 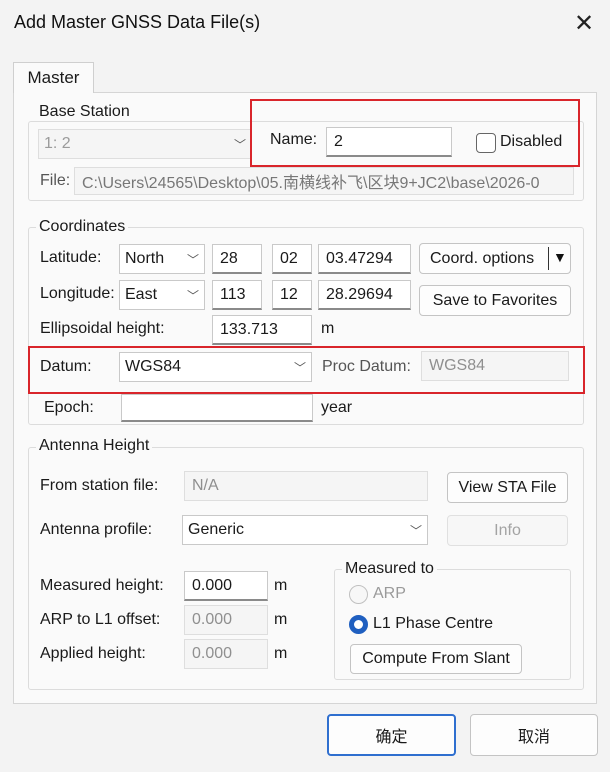 What do you see at coordinates (391, 735) in the screenshot?
I see `ok-button: 确定` at bounding box center [391, 735].